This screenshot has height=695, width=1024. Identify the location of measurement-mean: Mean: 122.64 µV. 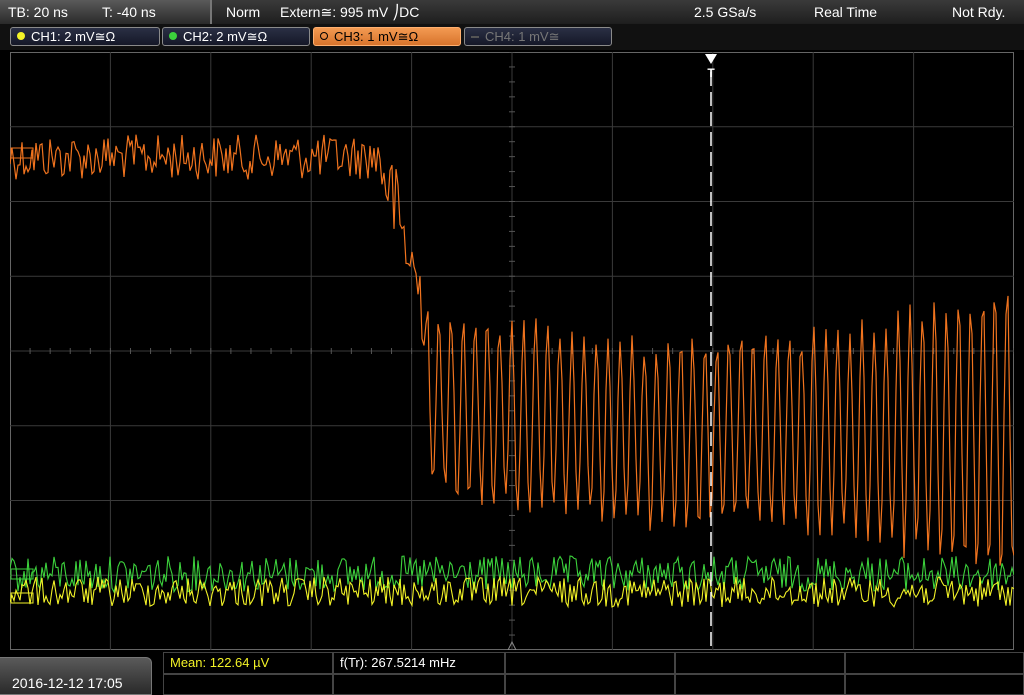
(248, 663).